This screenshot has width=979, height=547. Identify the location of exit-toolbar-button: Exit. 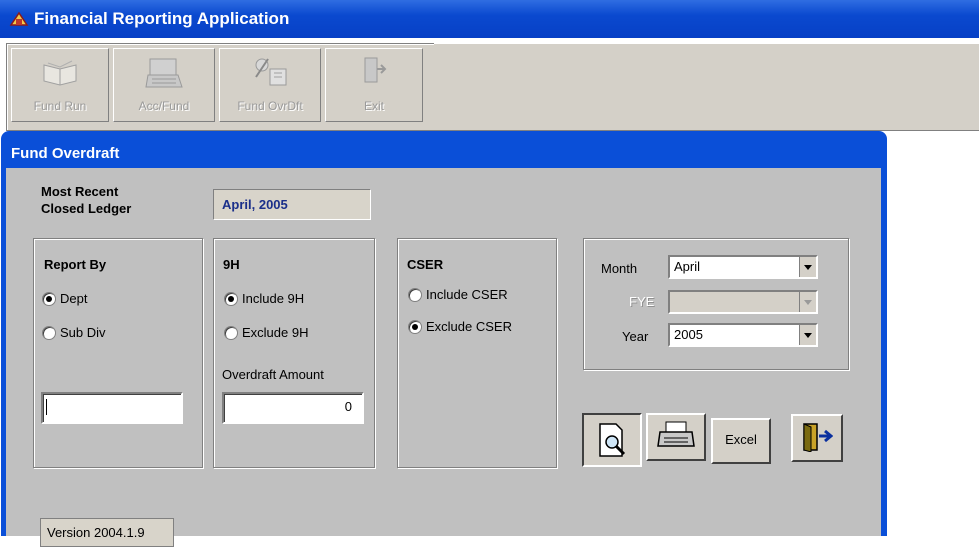
(374, 85).